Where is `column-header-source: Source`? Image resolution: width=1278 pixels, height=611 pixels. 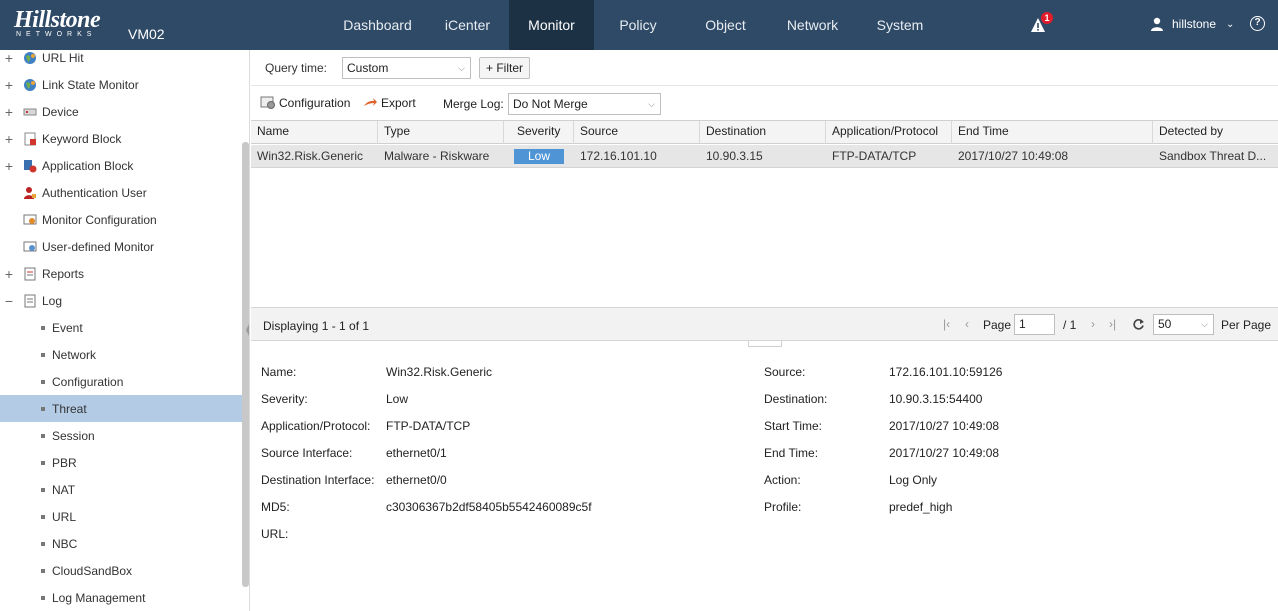
column-header-source: Source is located at coordinates (637, 132).